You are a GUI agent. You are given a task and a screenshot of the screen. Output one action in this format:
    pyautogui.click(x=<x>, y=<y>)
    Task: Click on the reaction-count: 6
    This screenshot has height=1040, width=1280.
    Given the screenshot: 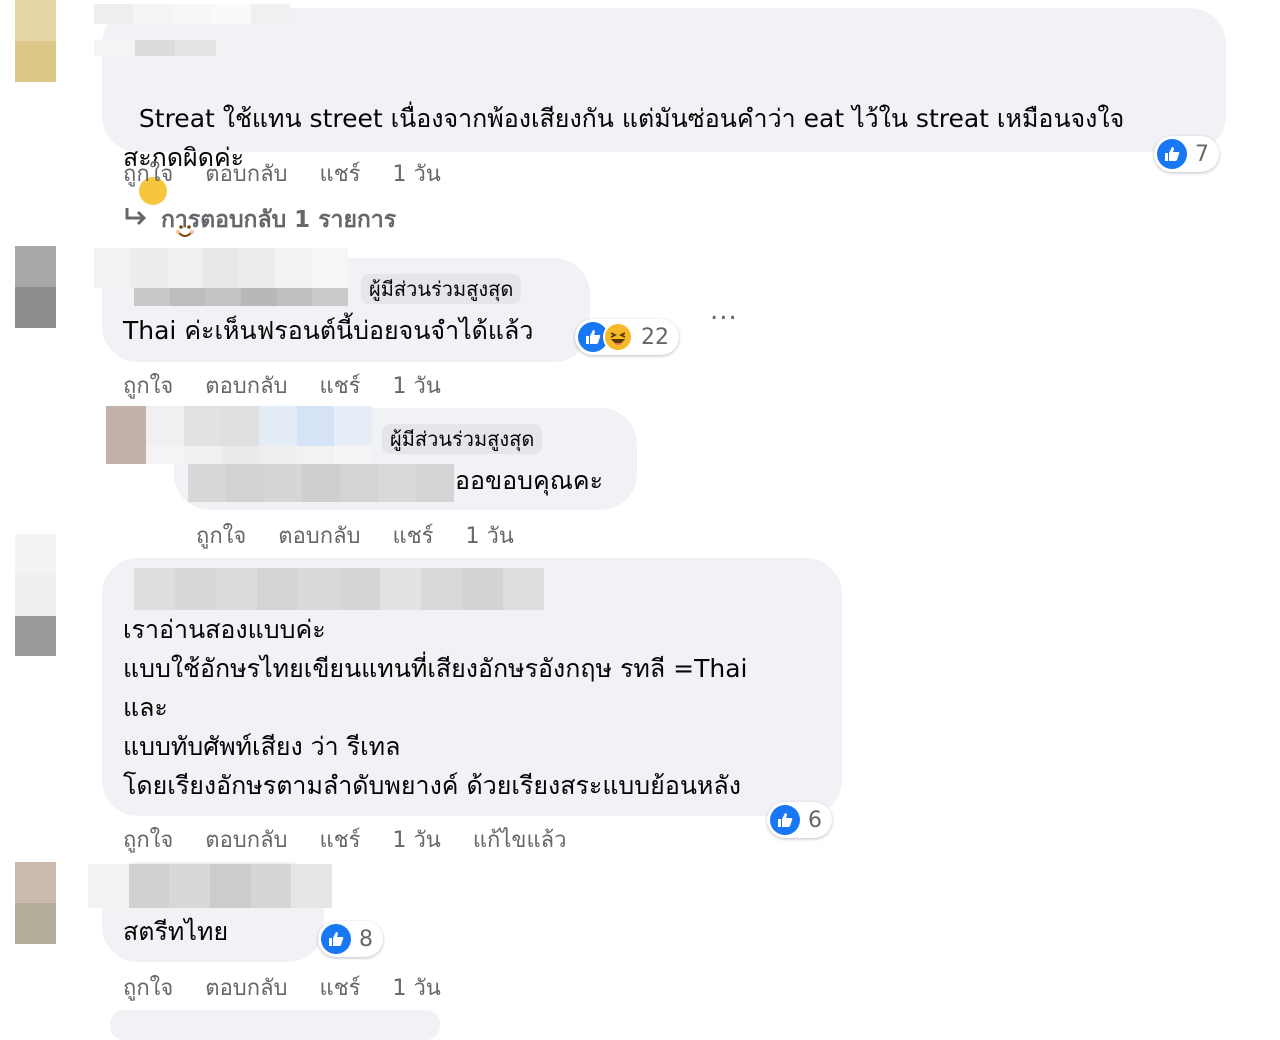 What is the action you would take?
    pyautogui.click(x=815, y=820)
    